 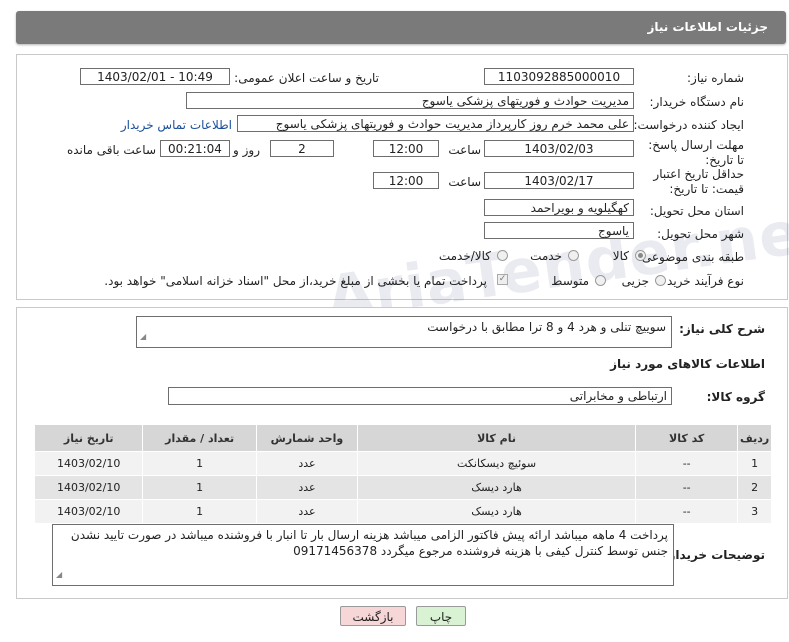 I want to click on page-header: جزئیات اطلاعات نیاز, so click(x=401, y=27).